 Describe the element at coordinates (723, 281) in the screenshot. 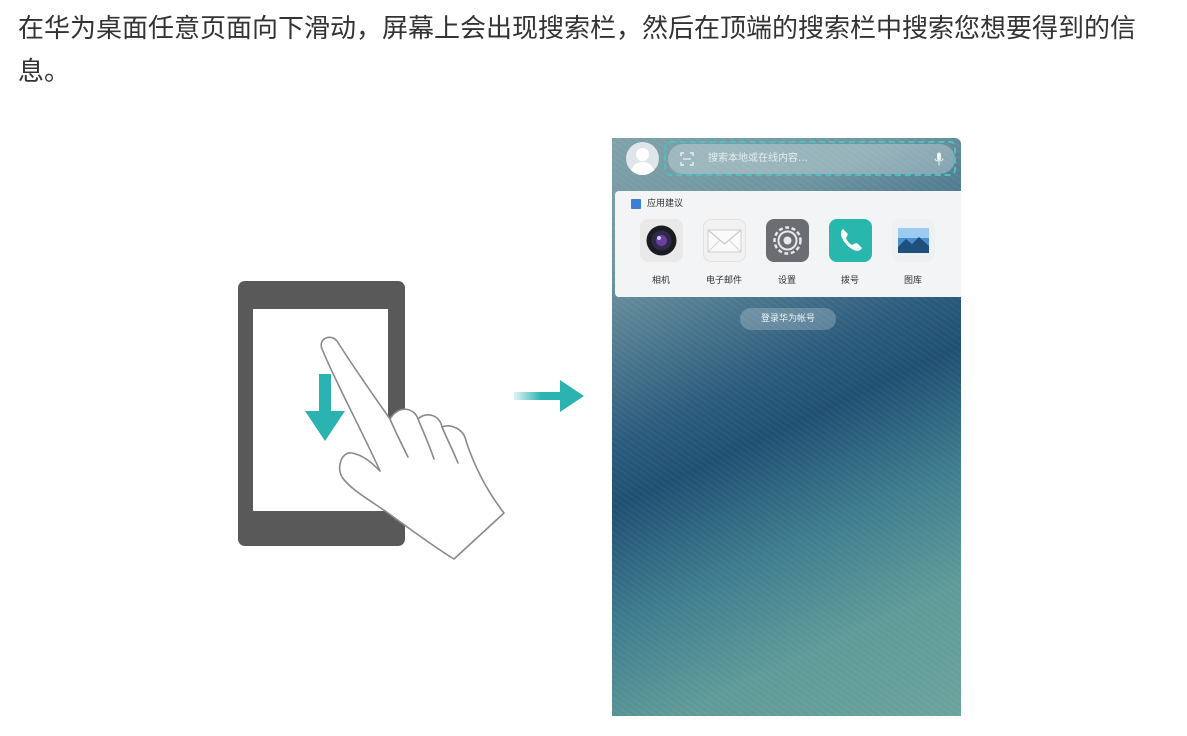

I see `app-label: 电子邮件` at that location.